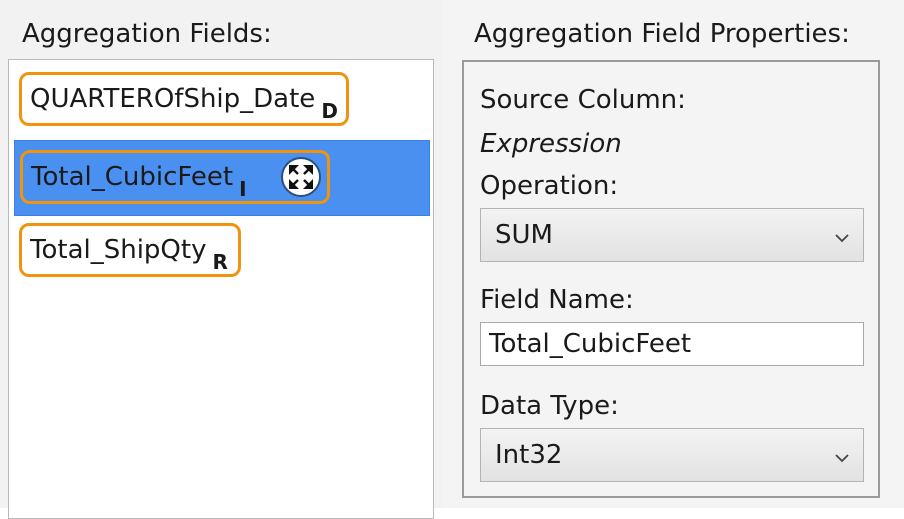 The width and height of the screenshot is (904, 519). What do you see at coordinates (583, 100) in the screenshot?
I see `source-column-label: Source Column:` at bounding box center [583, 100].